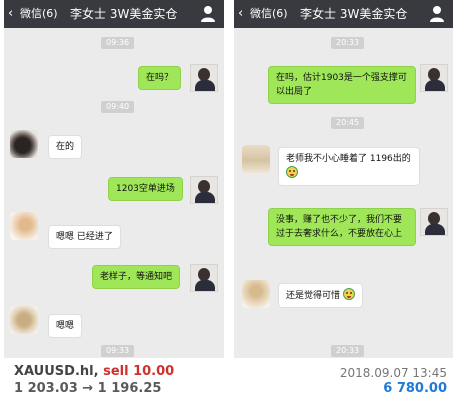 This screenshot has height=404, width=457. I want to click on message-bubble-outgoing: 1203空单进场, so click(145, 189).